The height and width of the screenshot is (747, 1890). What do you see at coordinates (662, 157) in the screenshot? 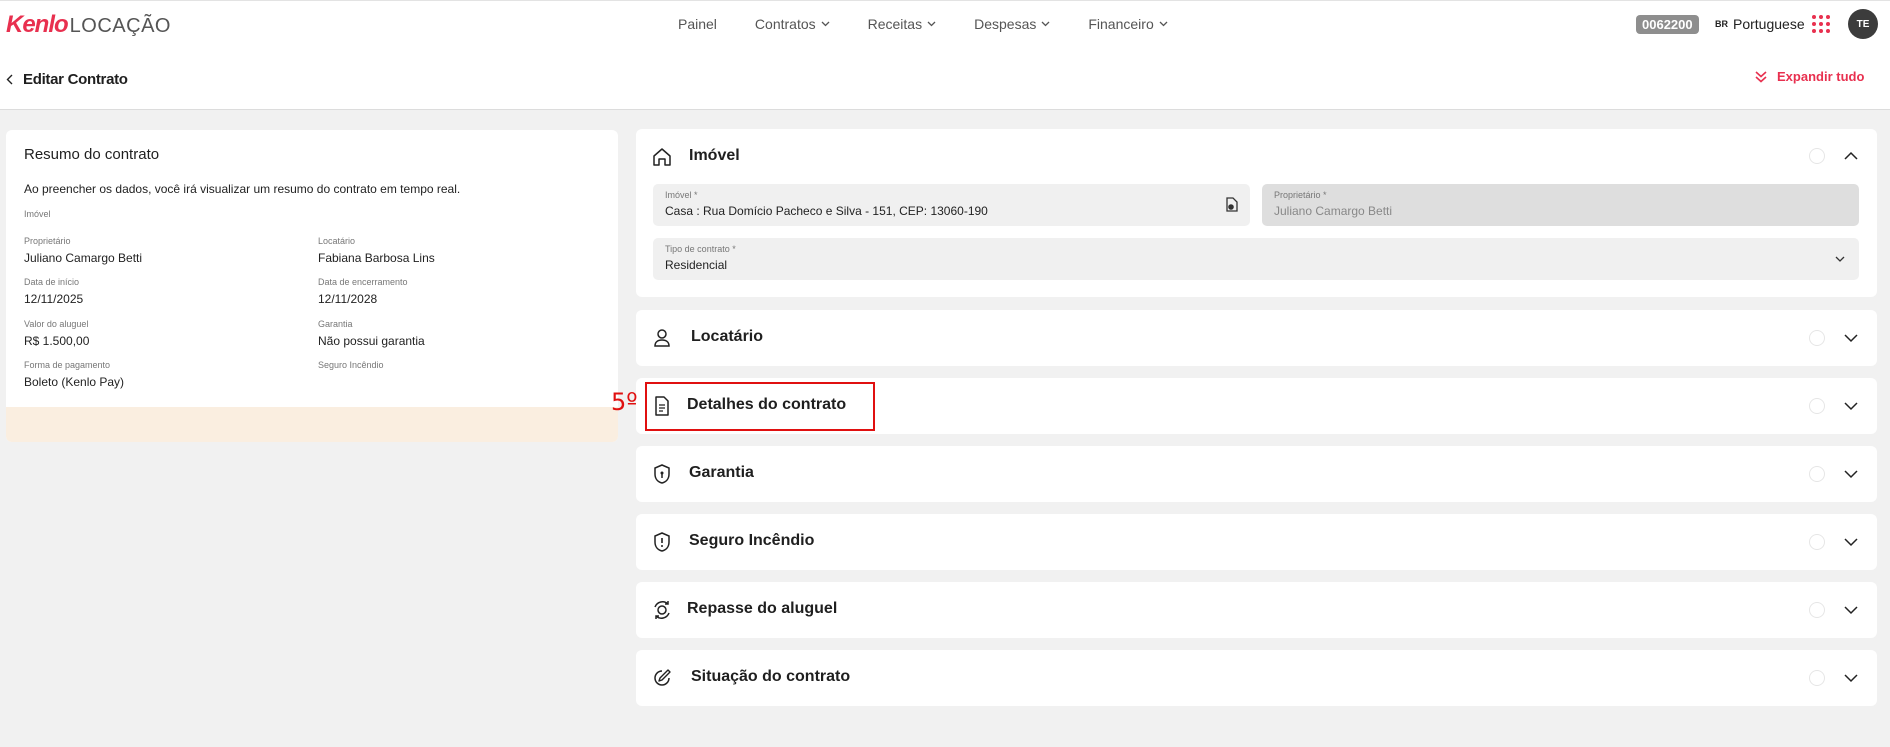
I see `home-icon` at bounding box center [662, 157].